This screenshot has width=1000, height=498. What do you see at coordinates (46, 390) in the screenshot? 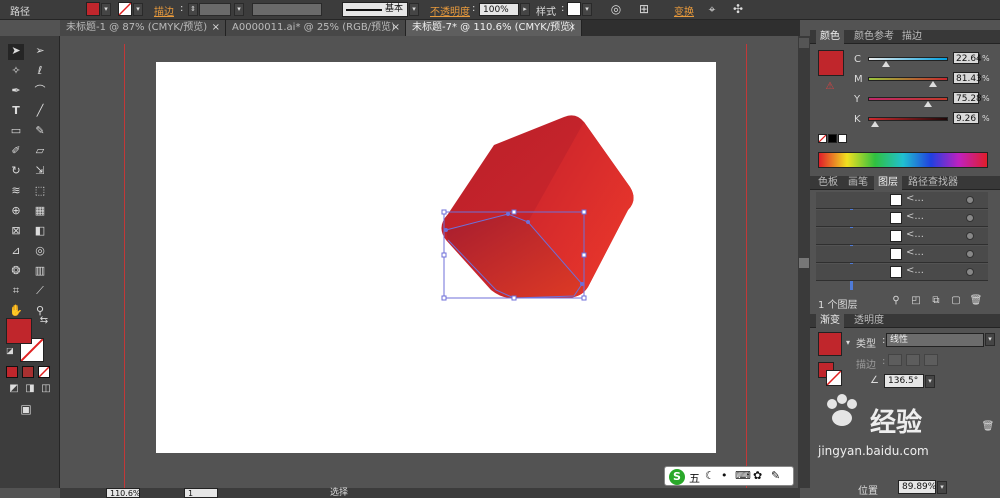
I see `draw-inside-icon: ◫` at bounding box center [46, 390].